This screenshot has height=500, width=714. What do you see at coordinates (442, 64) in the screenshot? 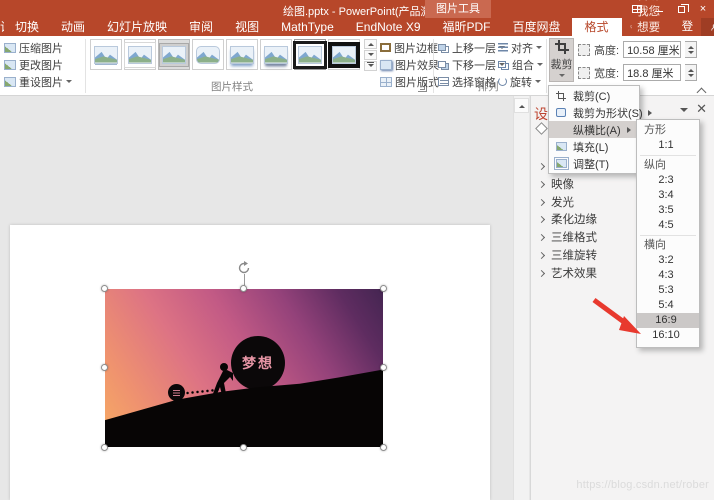
I see `send-backward-icon` at bounding box center [442, 64].